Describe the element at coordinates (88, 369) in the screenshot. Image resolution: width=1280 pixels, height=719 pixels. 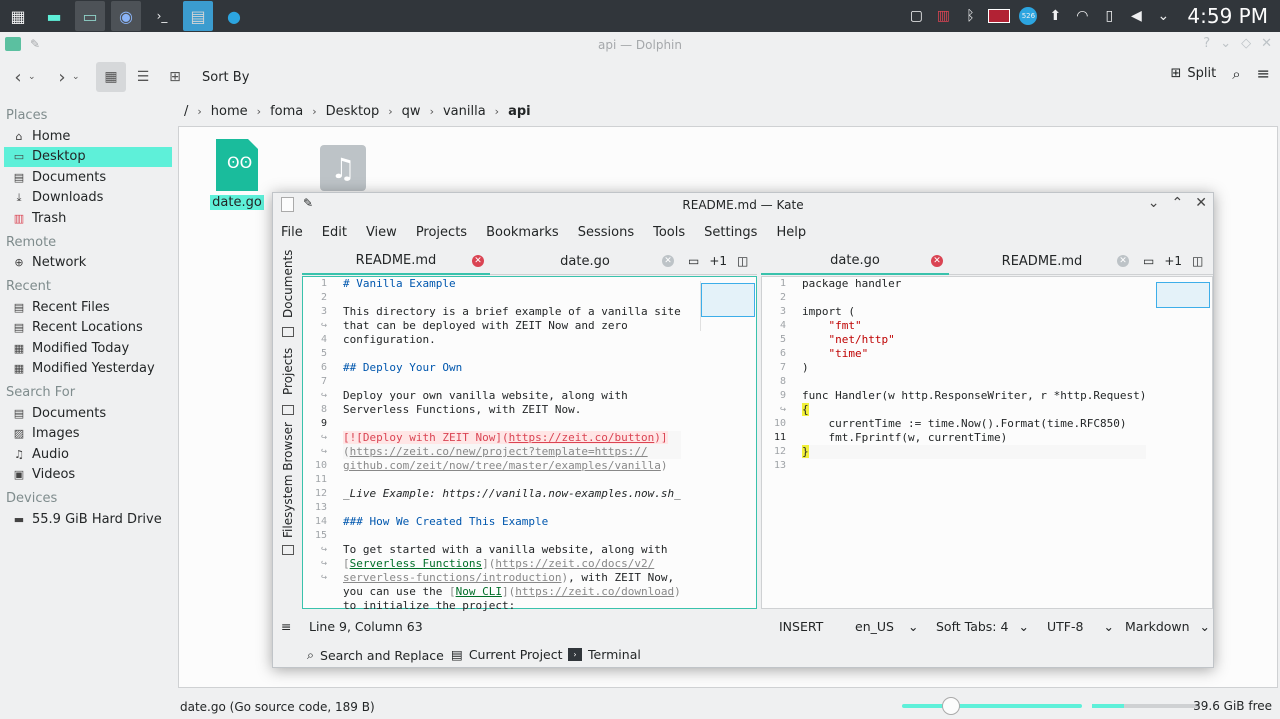
I see `places-item: ▦ Modified Yesterday` at that location.